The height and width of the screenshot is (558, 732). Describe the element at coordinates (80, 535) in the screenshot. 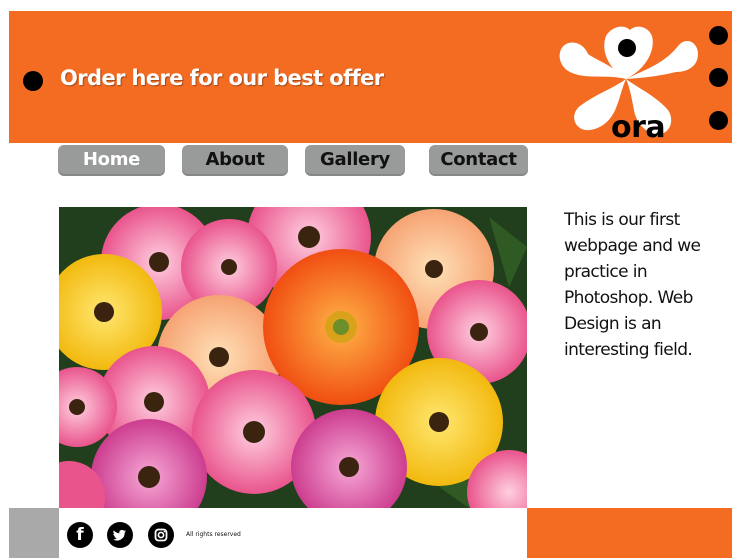

I see `facebook-icon: f` at that location.